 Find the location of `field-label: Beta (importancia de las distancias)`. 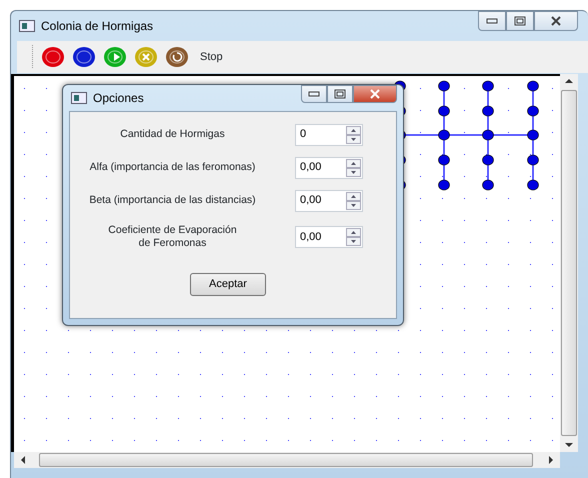

field-label: Beta (importancia de las distancias) is located at coordinates (172, 201).